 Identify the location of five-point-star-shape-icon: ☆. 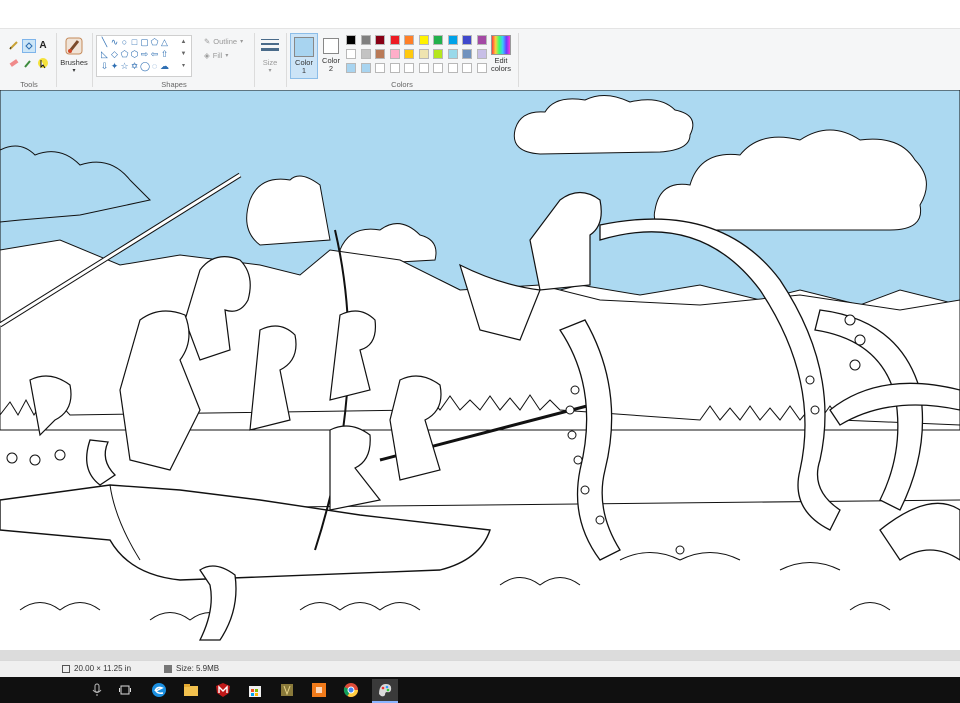
(124, 66).